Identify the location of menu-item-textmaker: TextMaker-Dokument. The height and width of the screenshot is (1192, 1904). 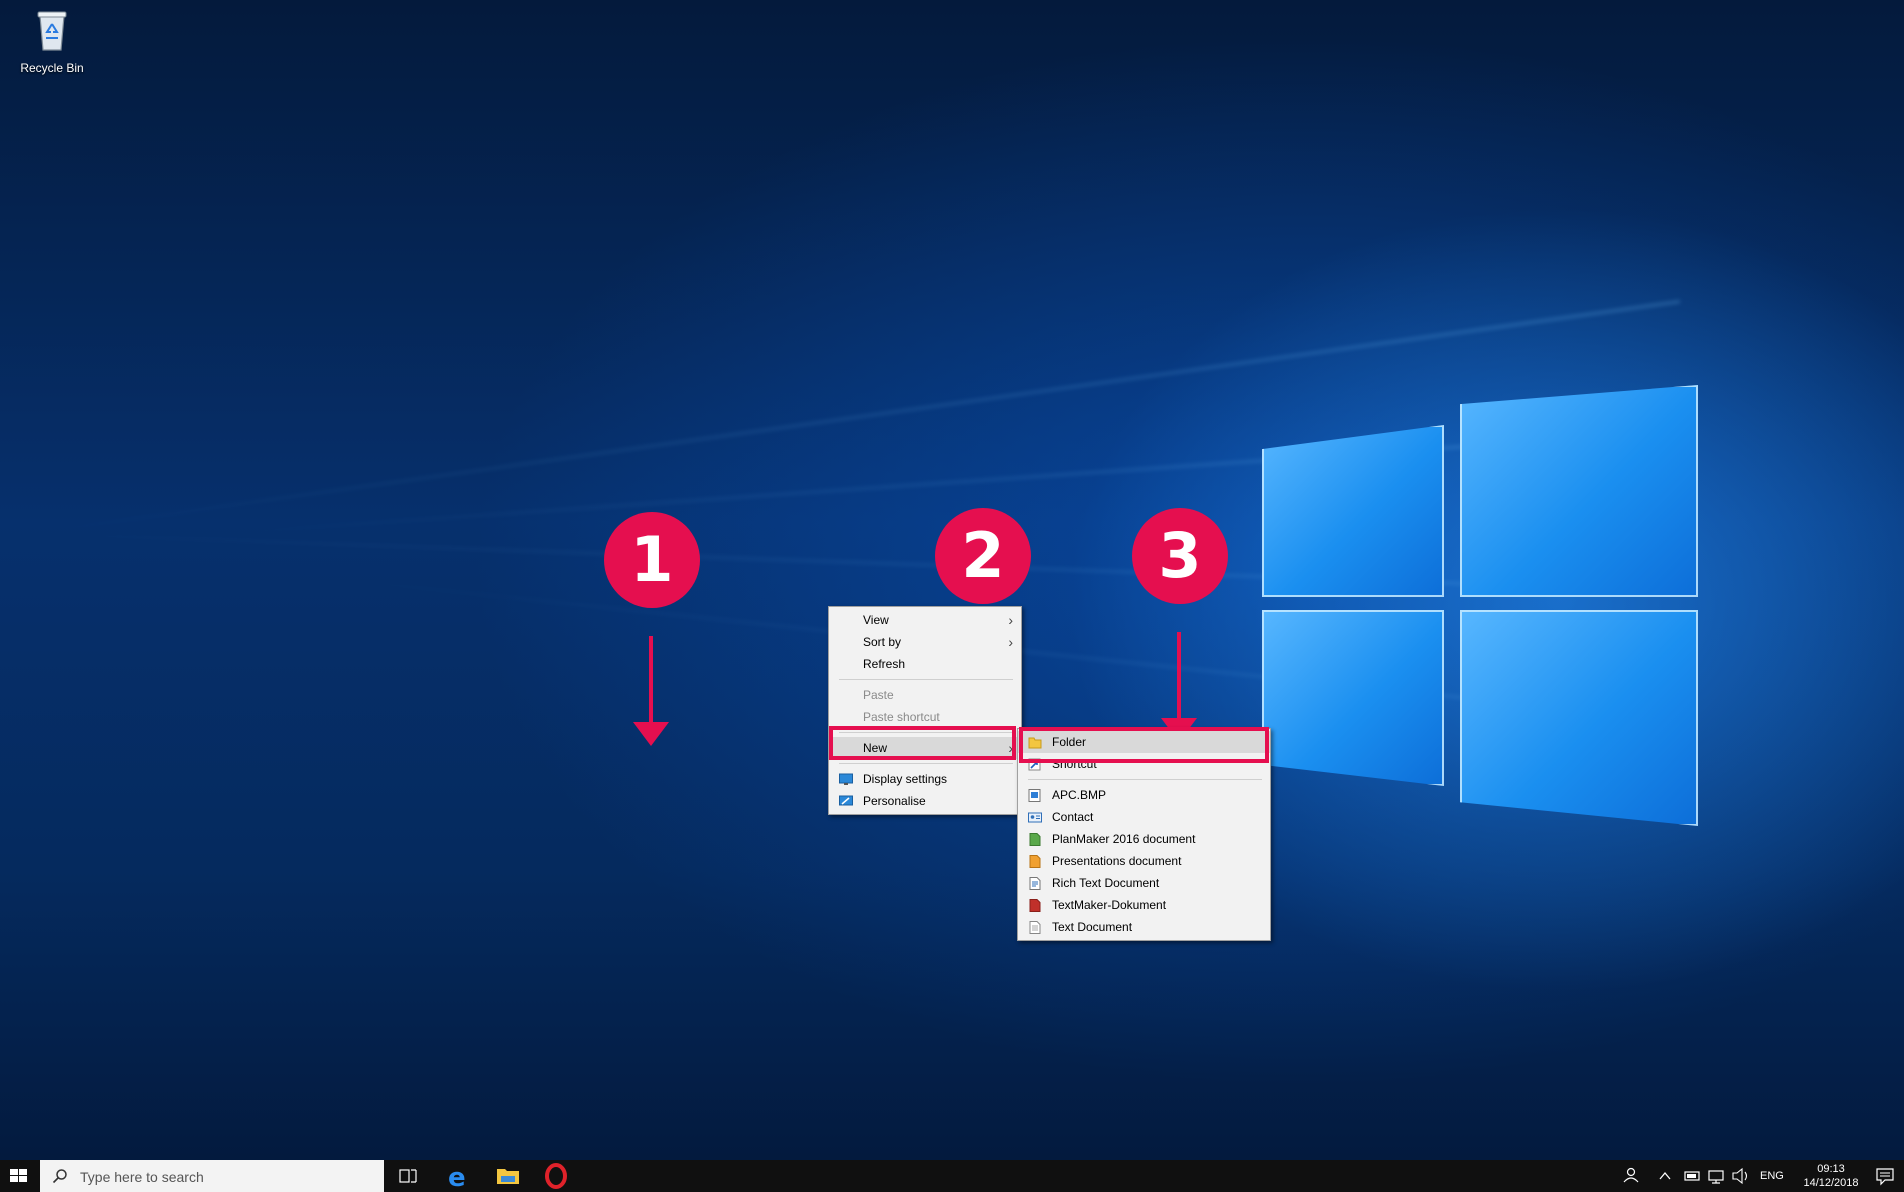
(1144, 905).